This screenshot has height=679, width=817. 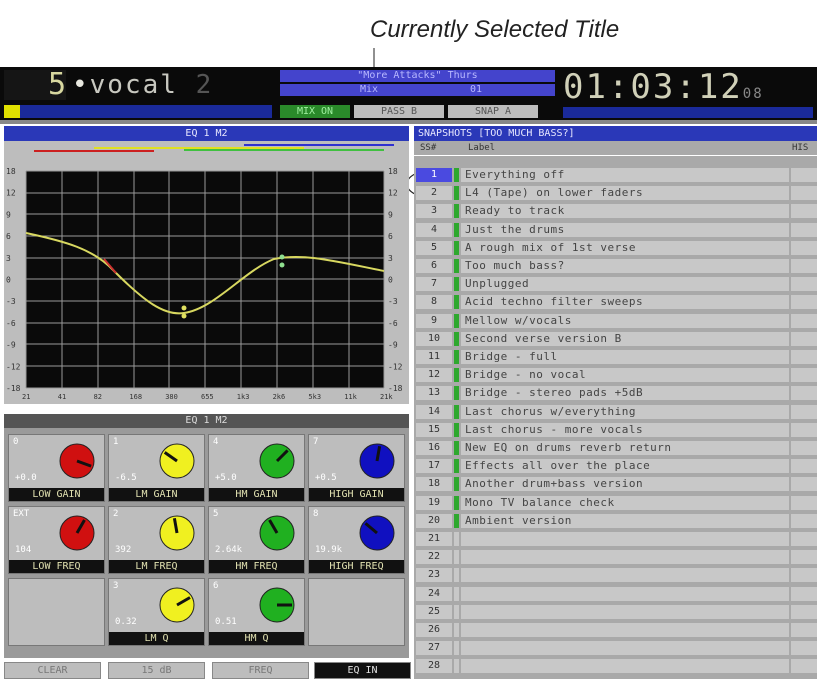 I want to click on snapshot-row: 23, so click(x=615, y=575).